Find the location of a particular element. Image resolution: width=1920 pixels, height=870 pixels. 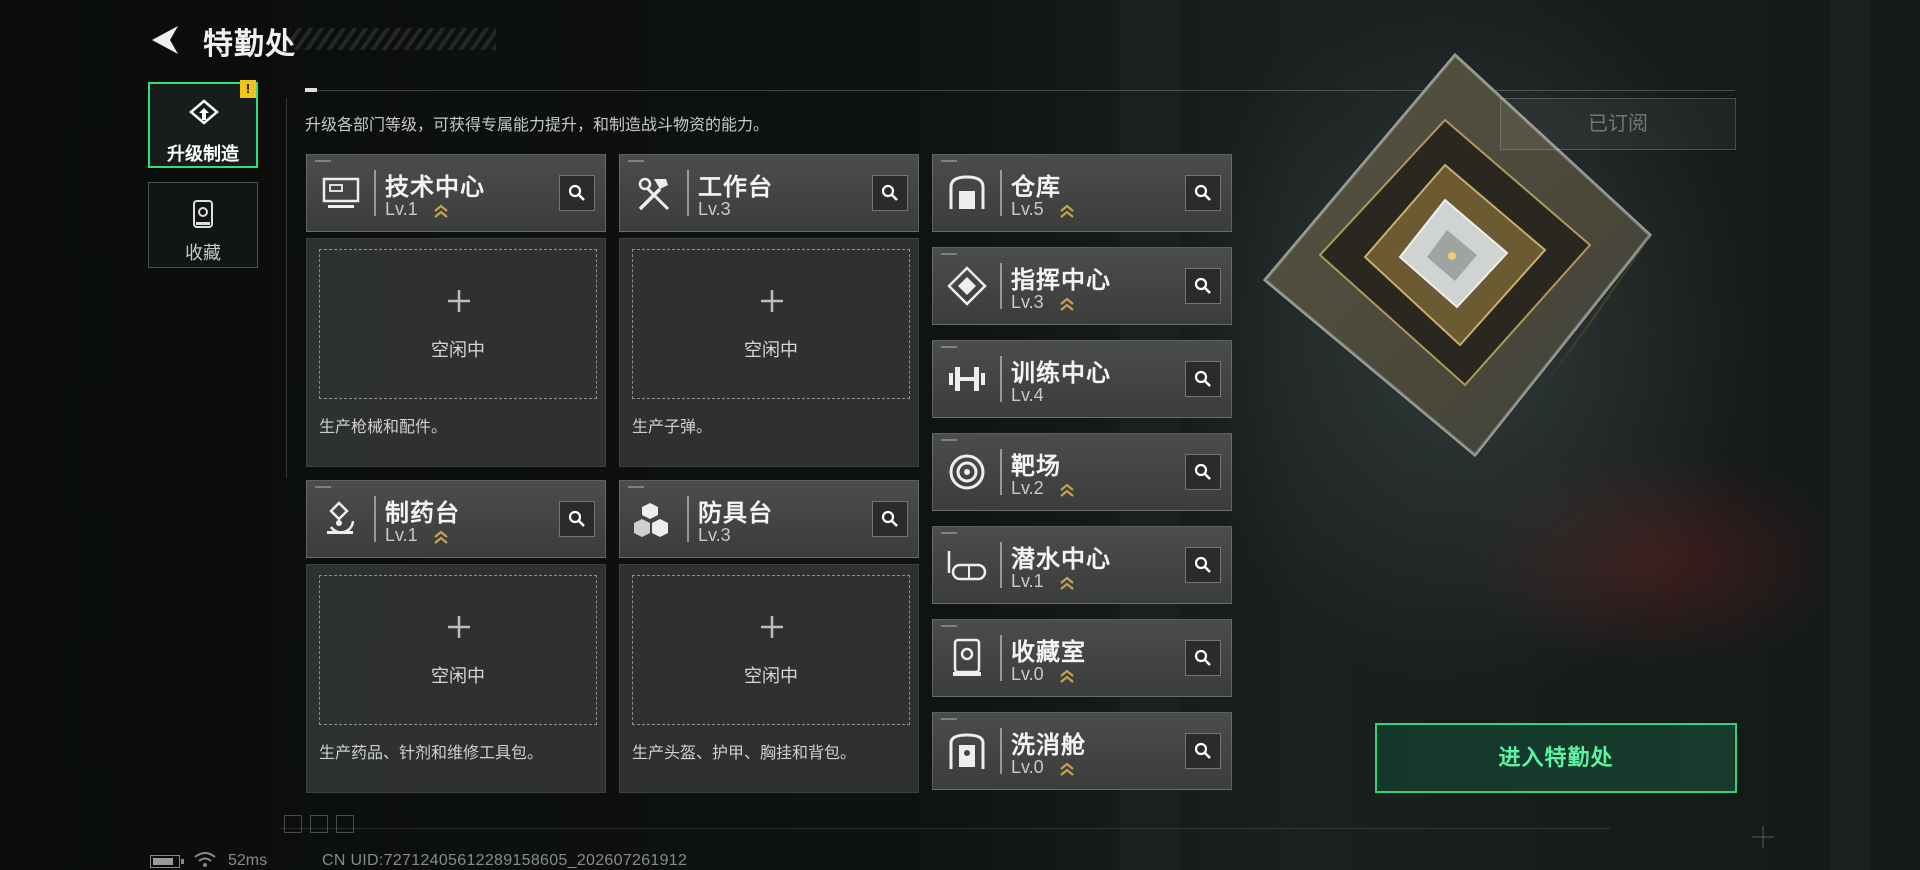

production-description: 生产枪械和配件。 is located at coordinates (383, 427).